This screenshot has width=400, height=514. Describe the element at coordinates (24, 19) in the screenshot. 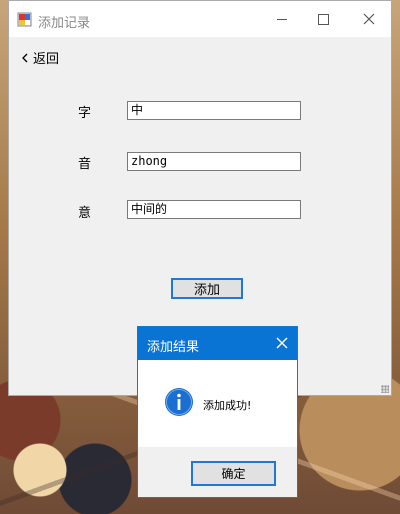

I see `app-icon` at that location.